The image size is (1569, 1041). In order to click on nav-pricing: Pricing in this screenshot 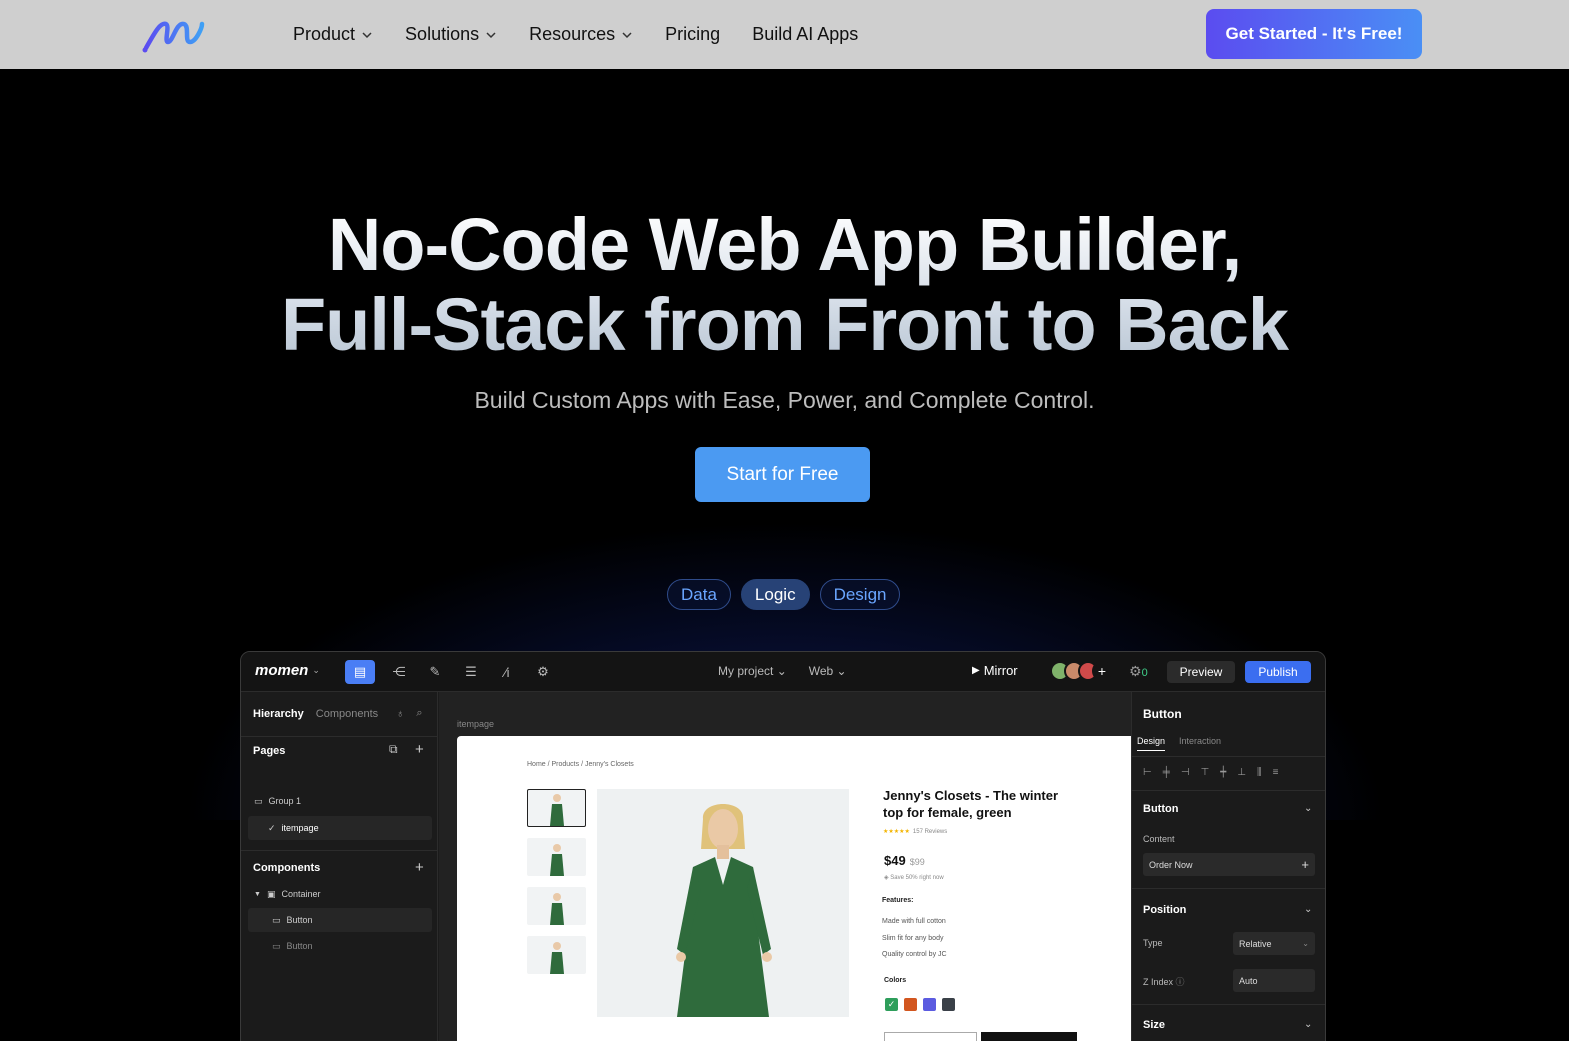, I will do `click(692, 34)`.